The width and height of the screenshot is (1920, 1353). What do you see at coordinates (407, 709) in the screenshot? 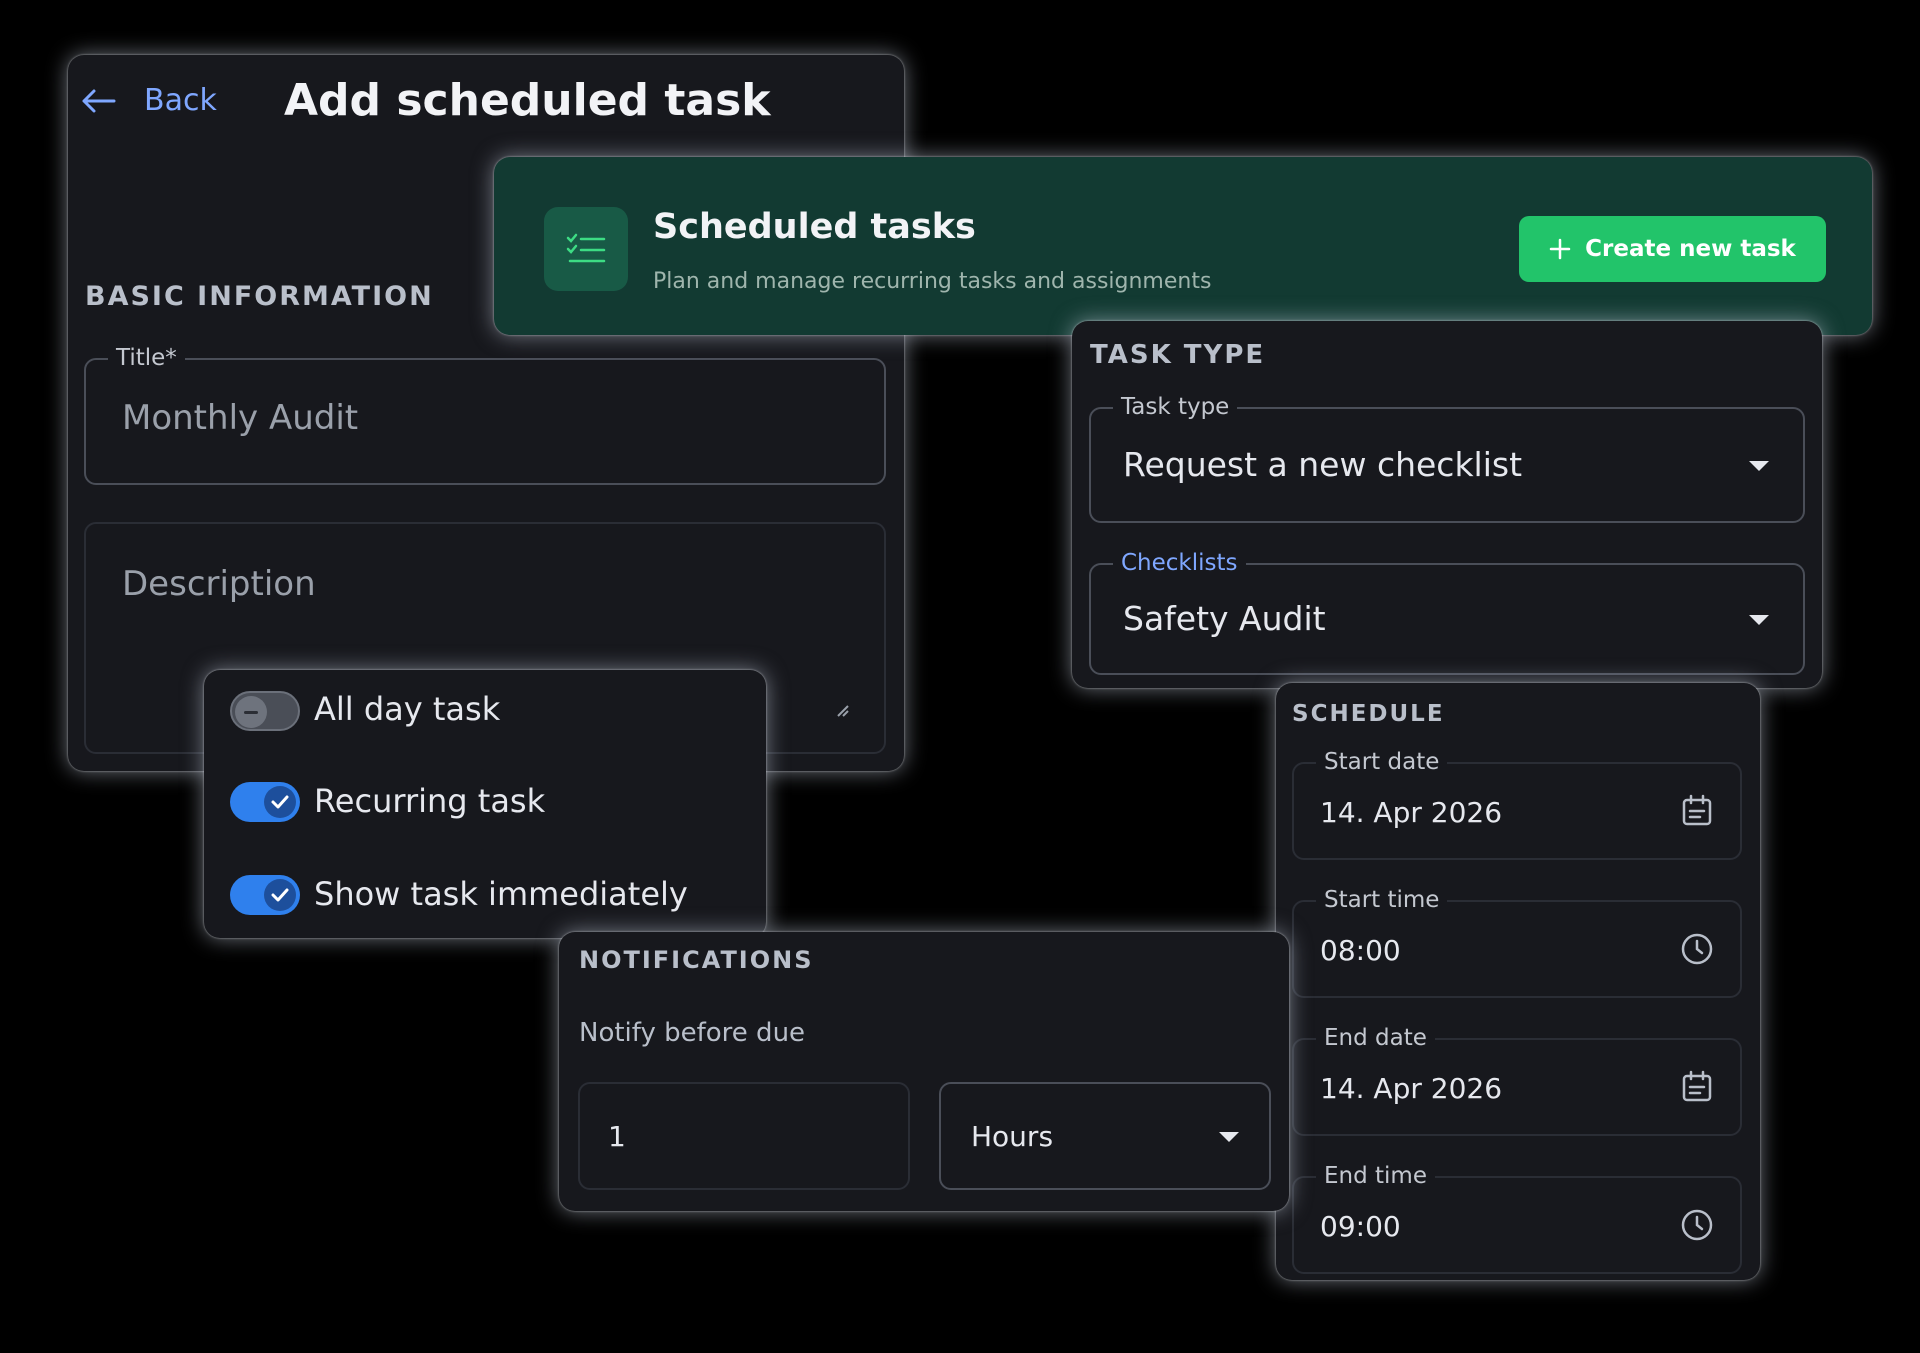
I see `all-day-label: All day task` at bounding box center [407, 709].